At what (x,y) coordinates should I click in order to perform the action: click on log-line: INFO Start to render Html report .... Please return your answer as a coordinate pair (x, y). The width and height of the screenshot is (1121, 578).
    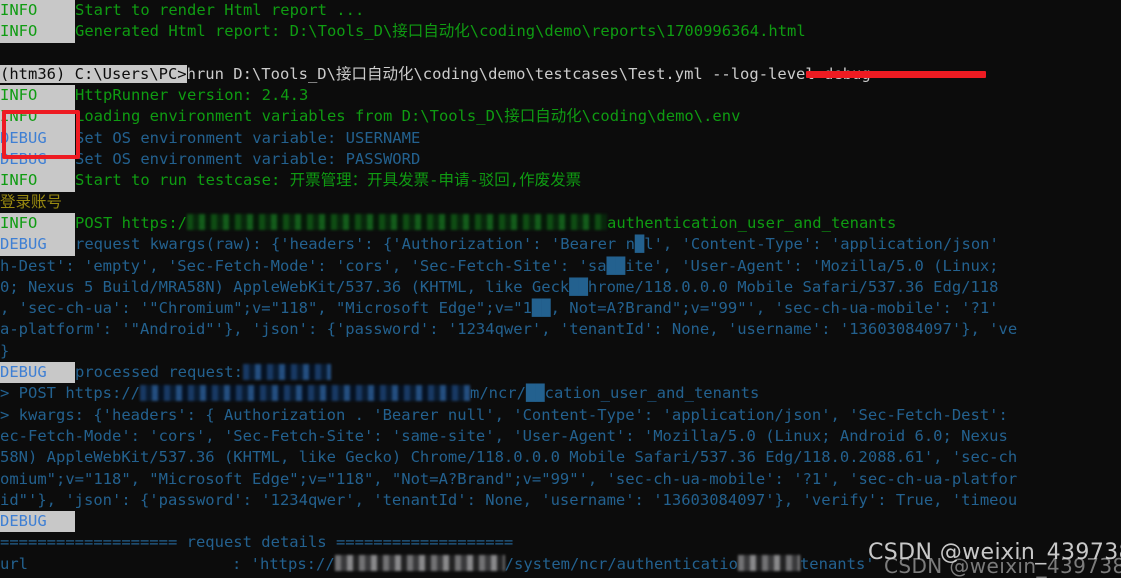
    Looking at the image, I should click on (560, 11).